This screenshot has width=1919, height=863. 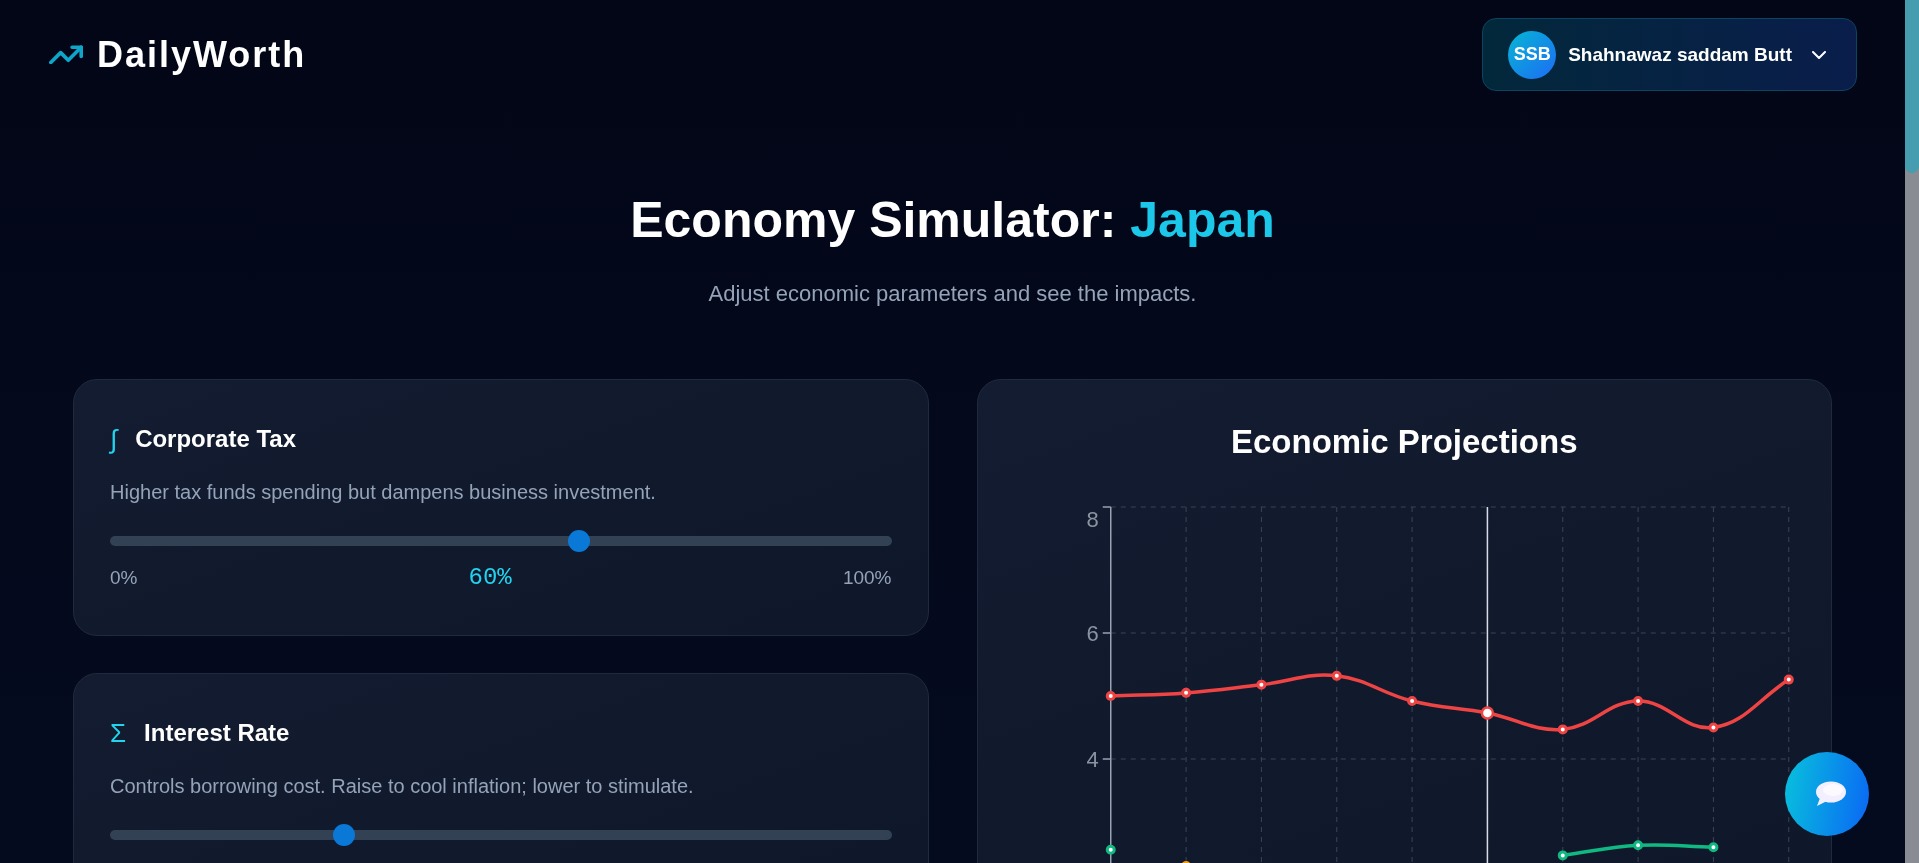 What do you see at coordinates (114, 439) in the screenshot?
I see `symbol-icon: ∫` at bounding box center [114, 439].